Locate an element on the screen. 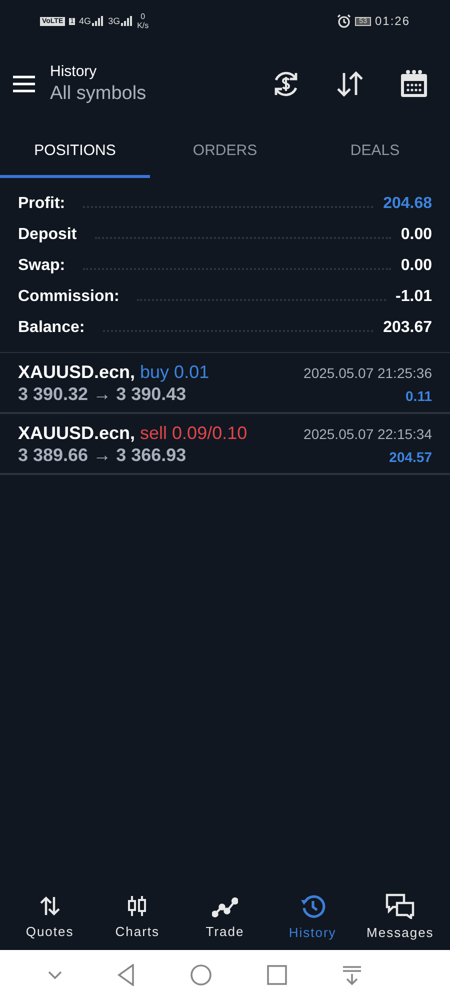  home-icon is located at coordinates (201, 975).